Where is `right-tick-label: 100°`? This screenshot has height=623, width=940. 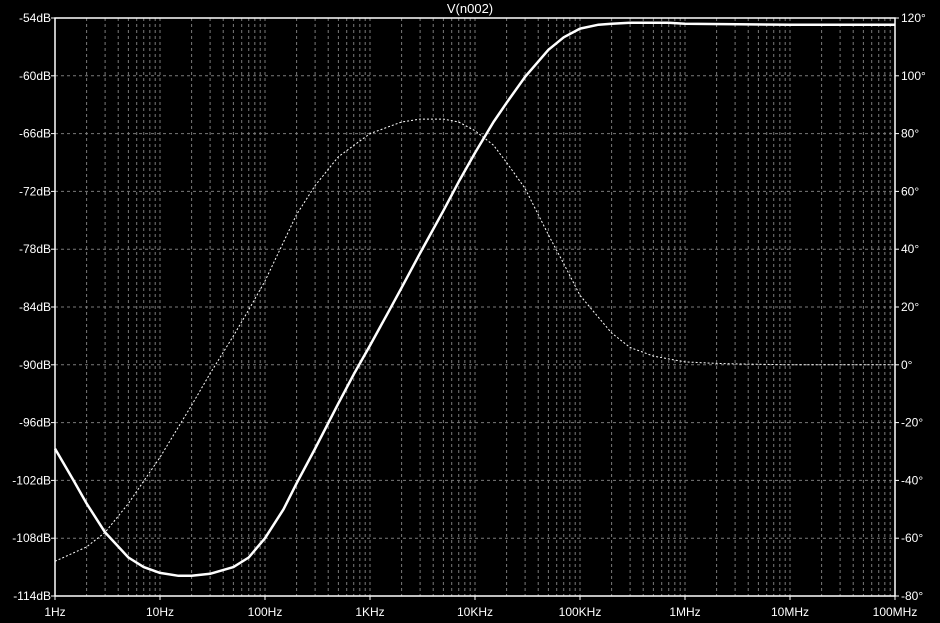
right-tick-label: 100° is located at coordinates (913, 76).